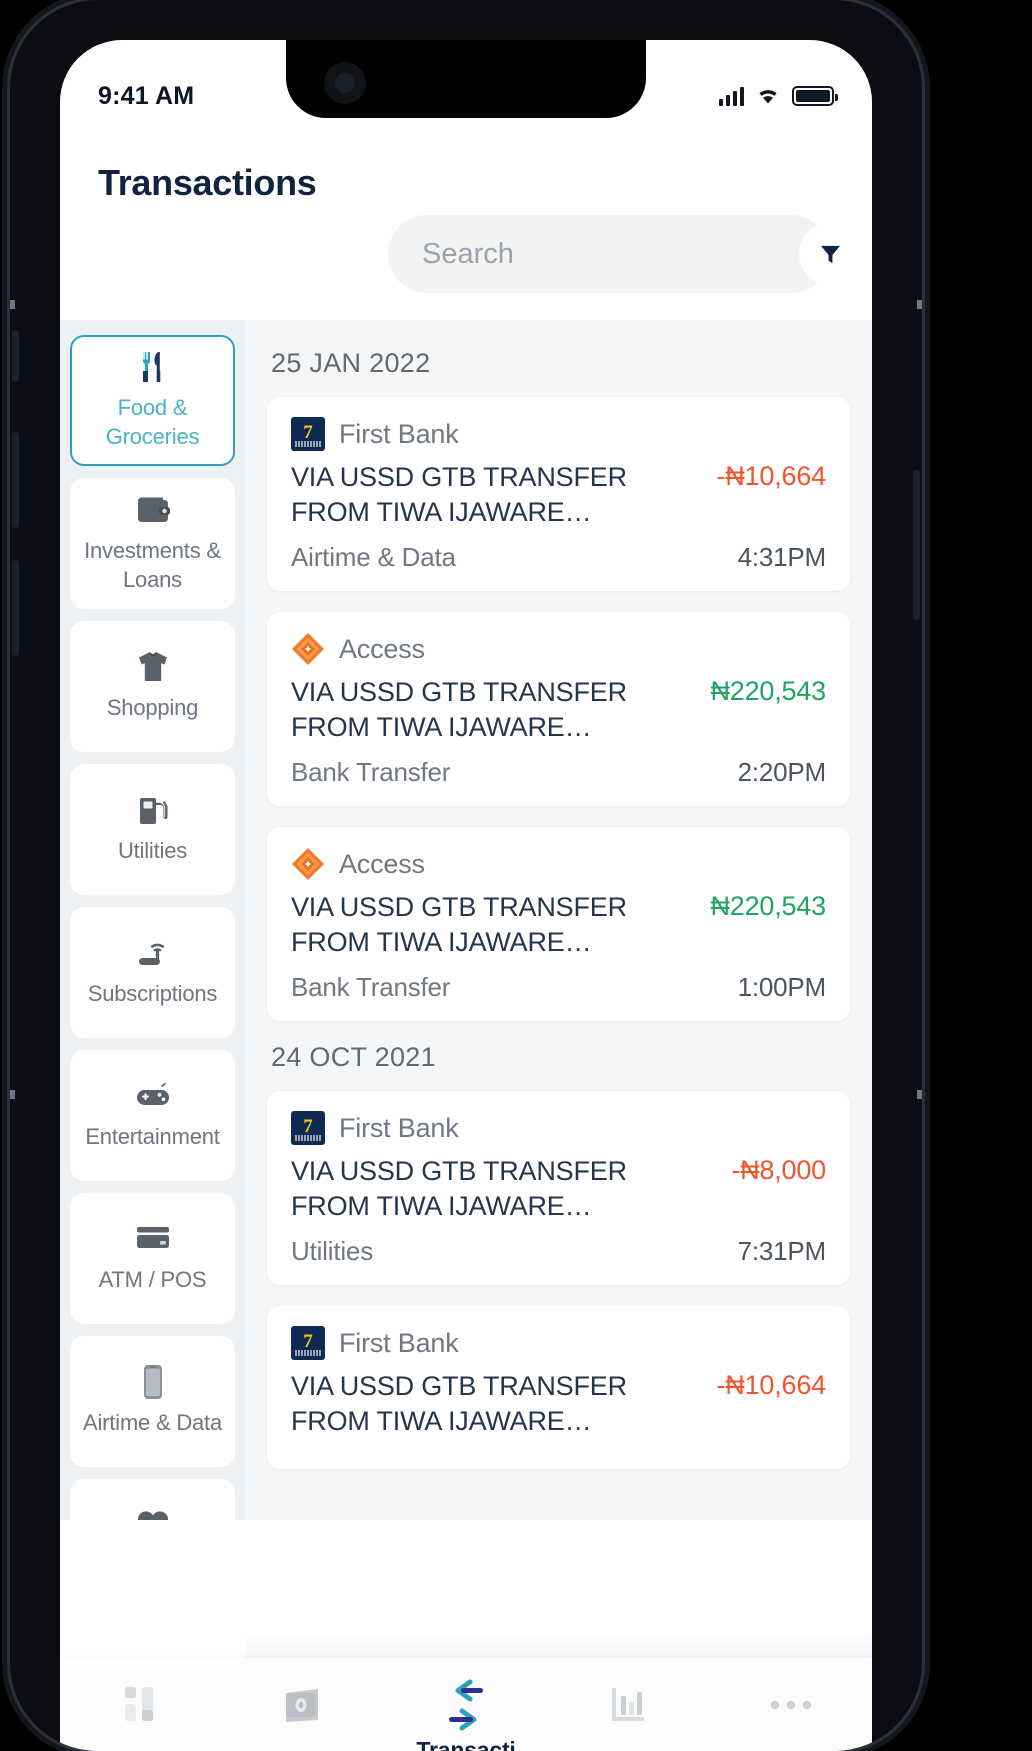 This screenshot has height=1751, width=1032. Describe the element at coordinates (782, 1251) in the screenshot. I see `transaction-time: 7:31PM` at that location.